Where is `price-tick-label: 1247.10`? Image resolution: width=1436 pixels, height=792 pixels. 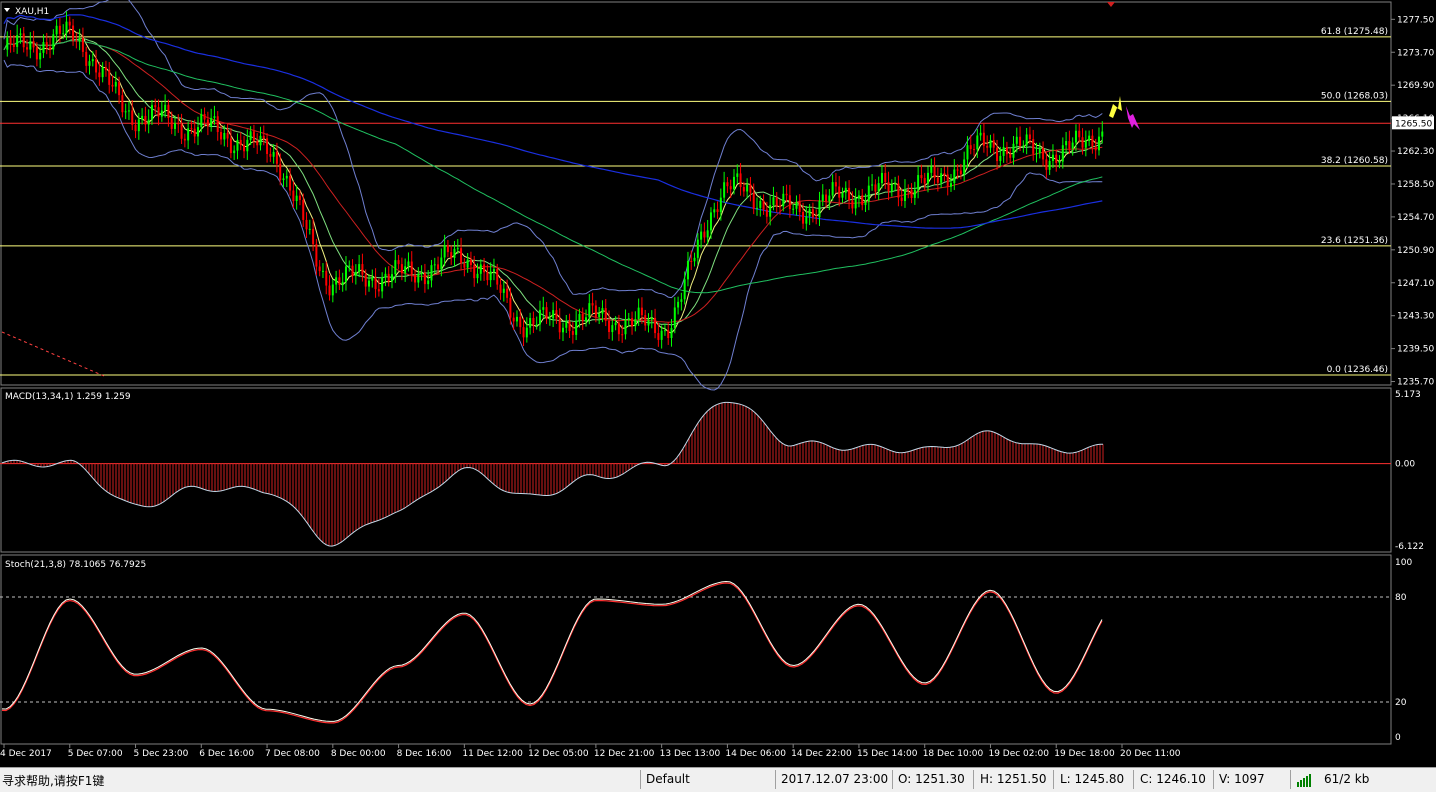 price-tick-label: 1247.10 is located at coordinates (1415, 284).